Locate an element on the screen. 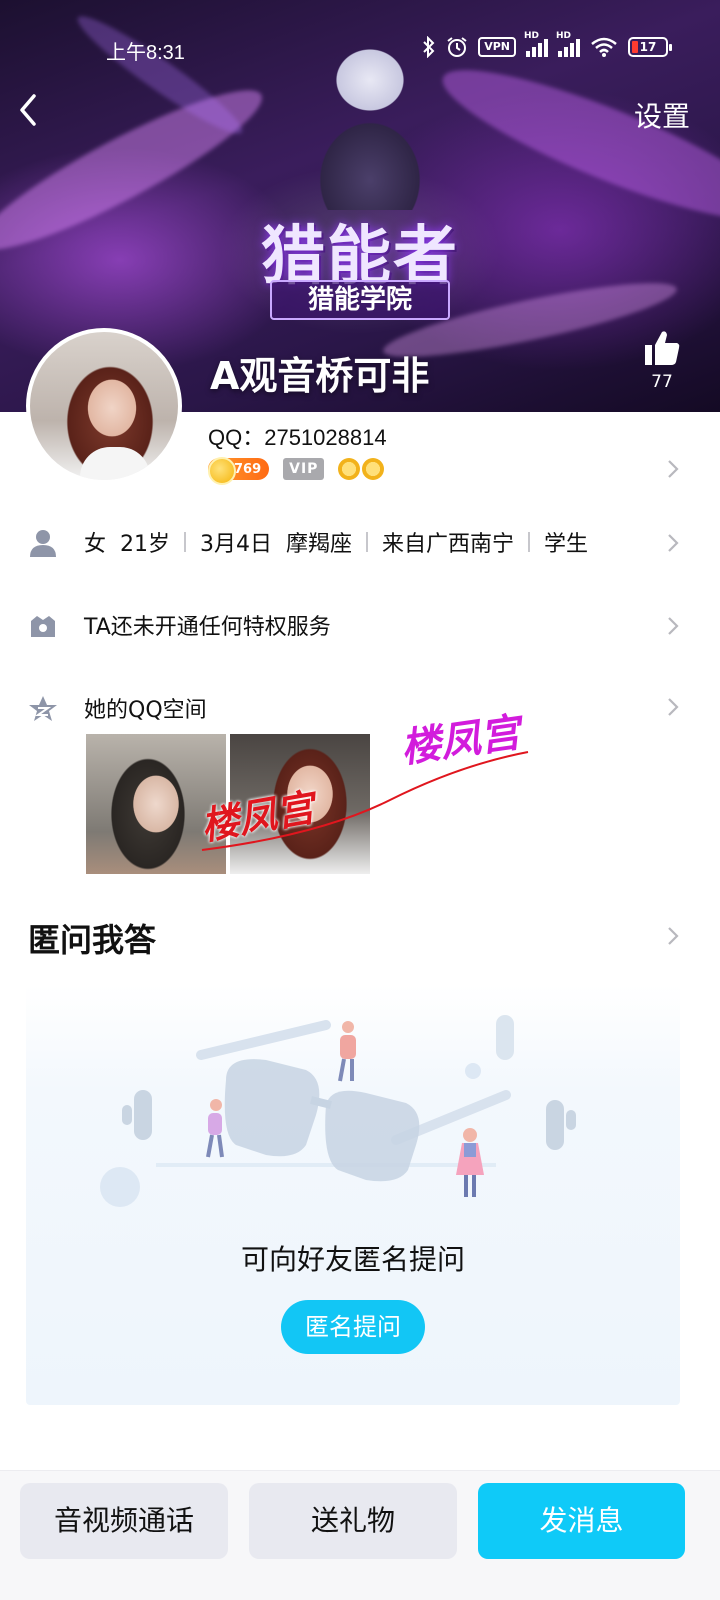 The width and height of the screenshot is (720, 1600). send-gift-button: 送礼物 is located at coordinates (353, 1521).